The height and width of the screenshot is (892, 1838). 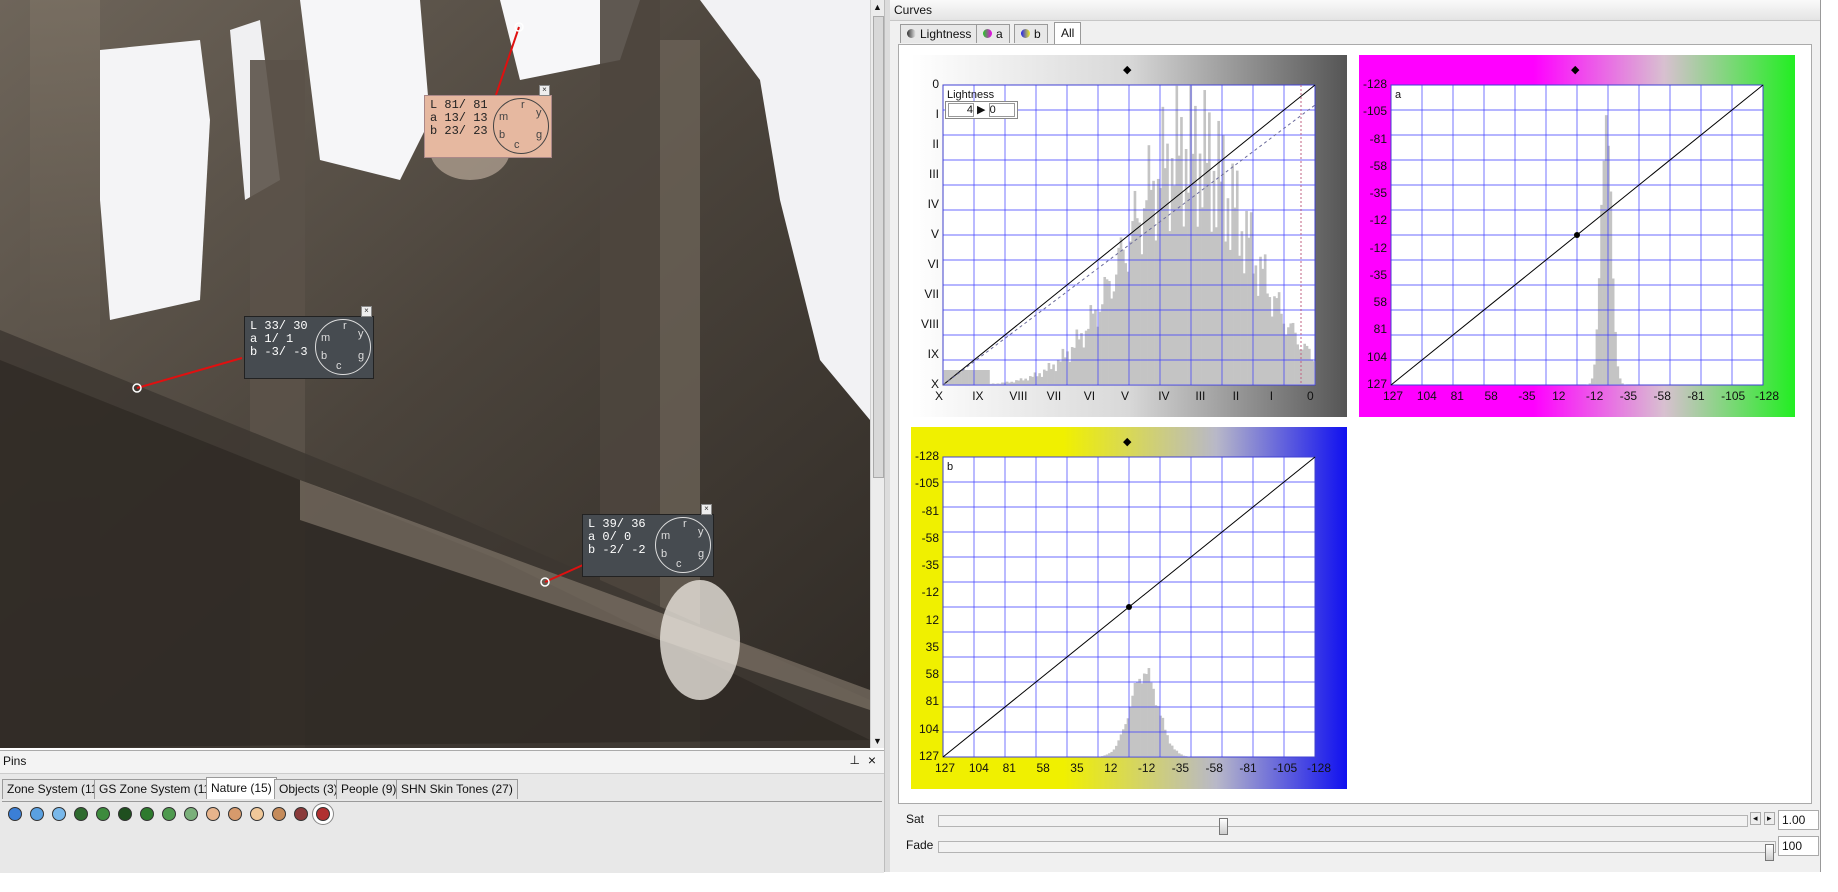 I want to click on scroll-thumb, so click(x=878, y=247).